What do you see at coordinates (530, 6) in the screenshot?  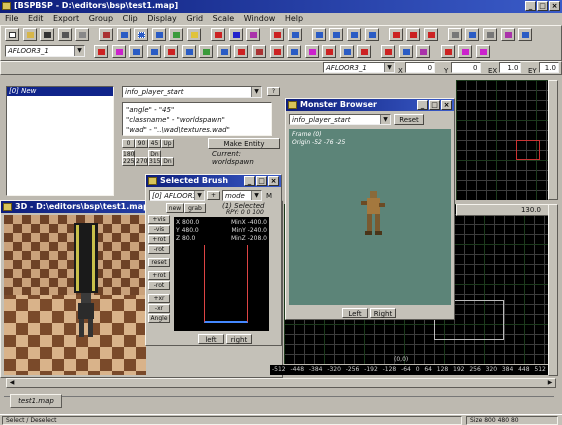 I see `minimize-button: _` at bounding box center [530, 6].